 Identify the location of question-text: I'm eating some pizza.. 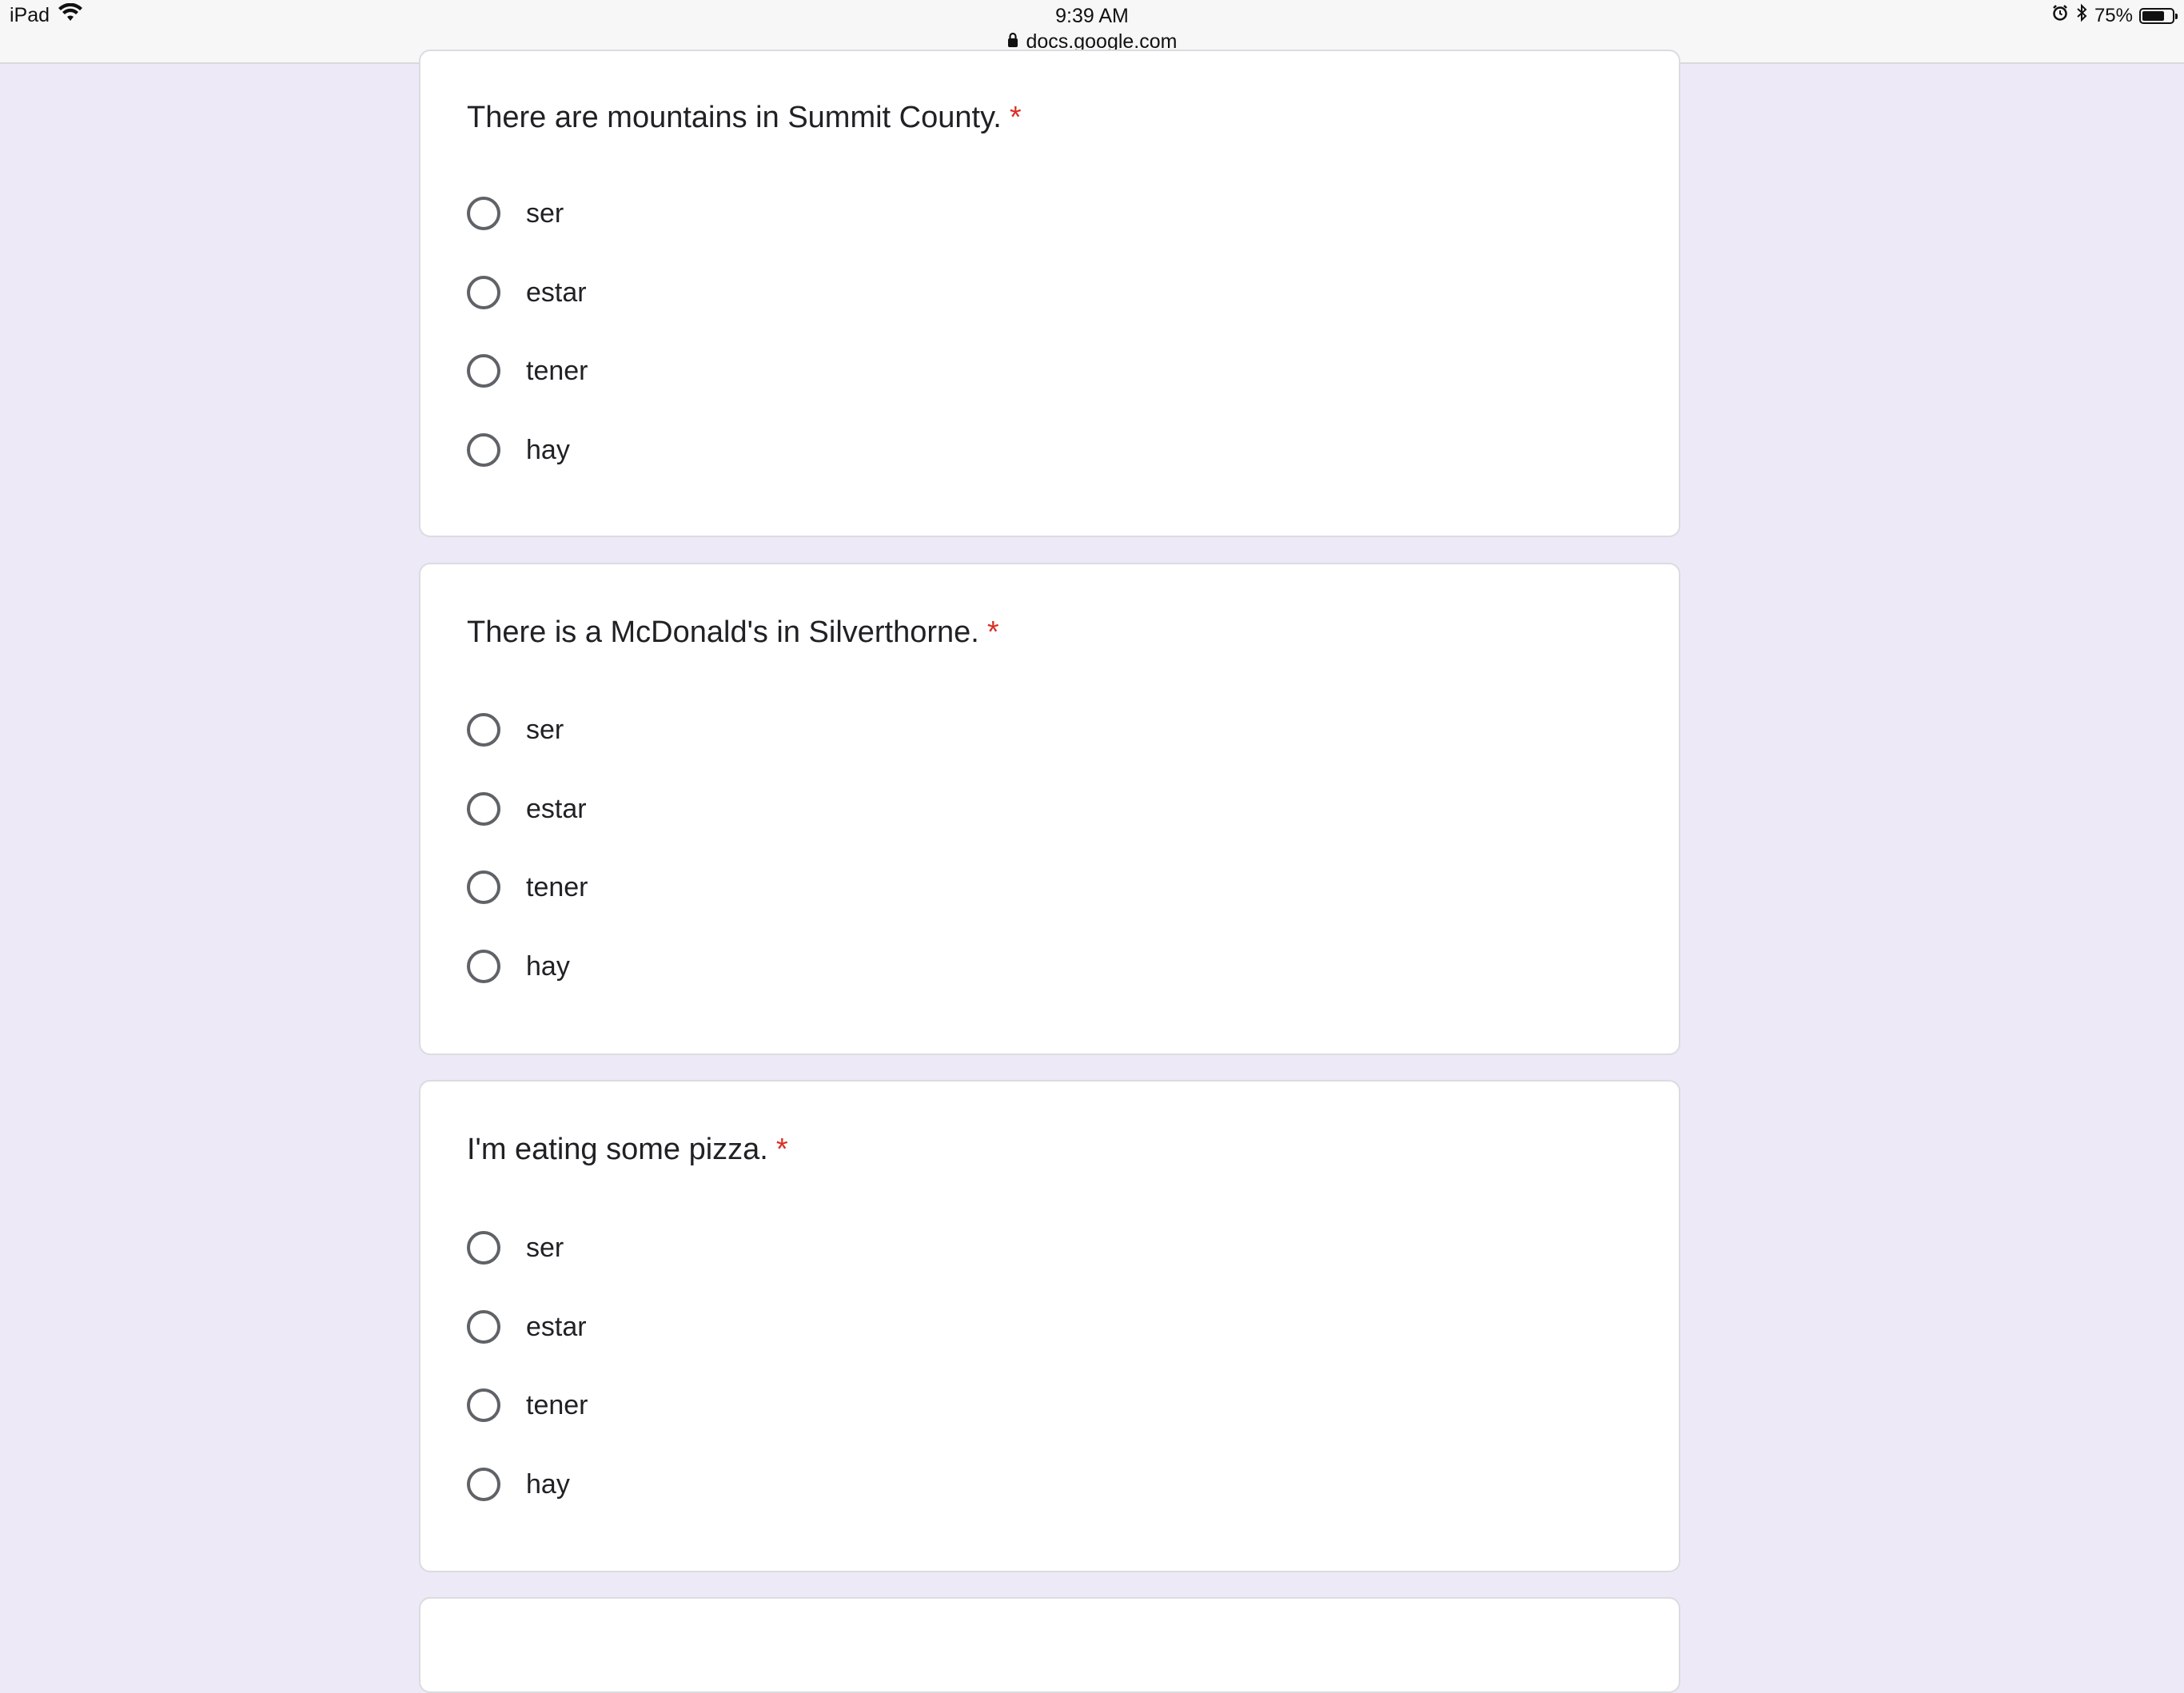
(617, 1149).